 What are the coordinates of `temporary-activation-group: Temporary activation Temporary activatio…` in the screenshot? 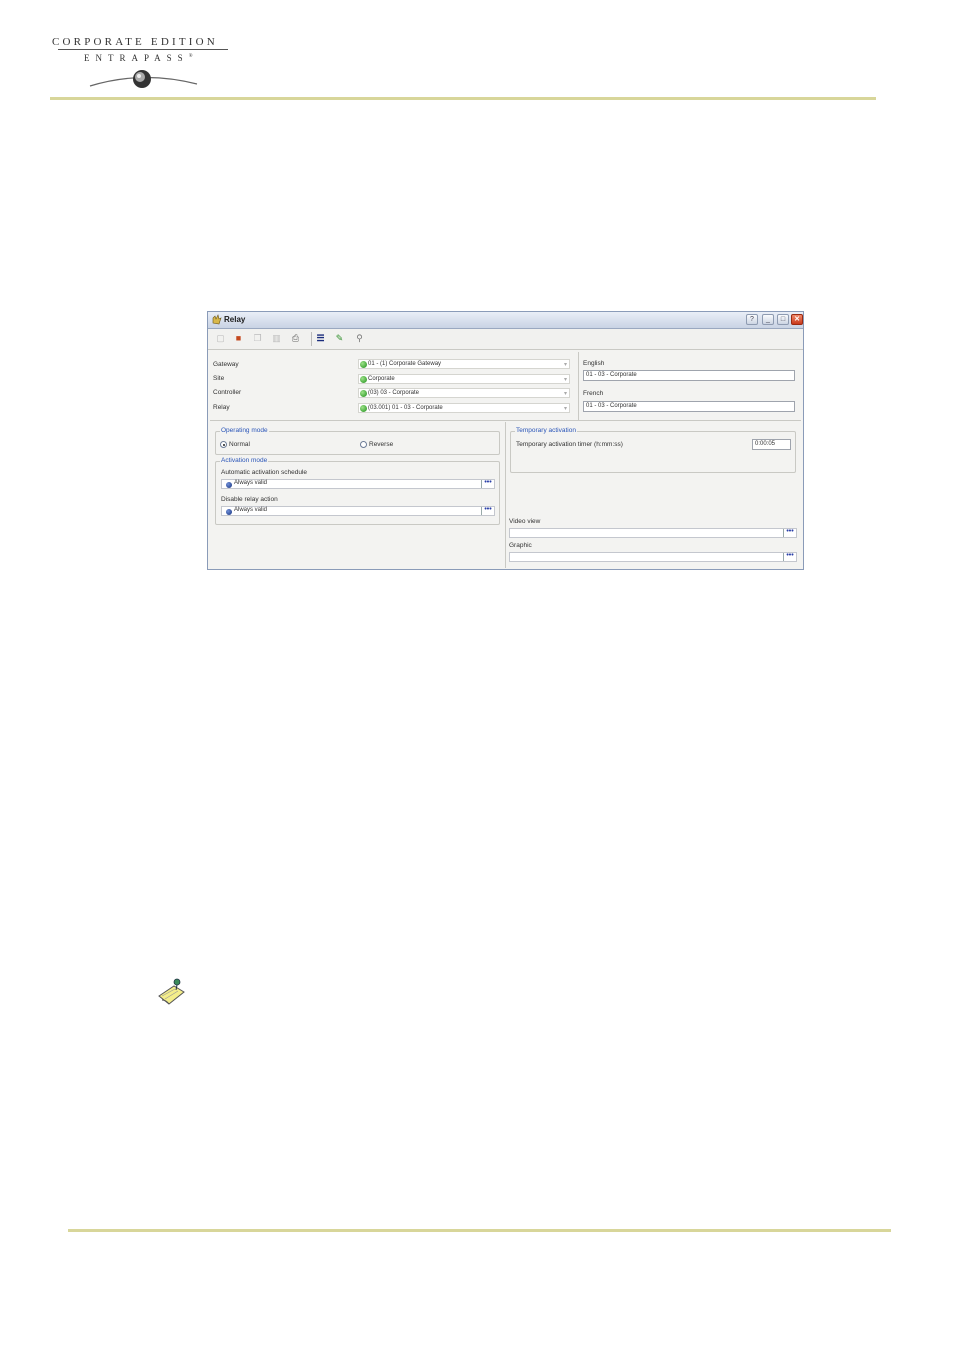 It's located at (653, 450).